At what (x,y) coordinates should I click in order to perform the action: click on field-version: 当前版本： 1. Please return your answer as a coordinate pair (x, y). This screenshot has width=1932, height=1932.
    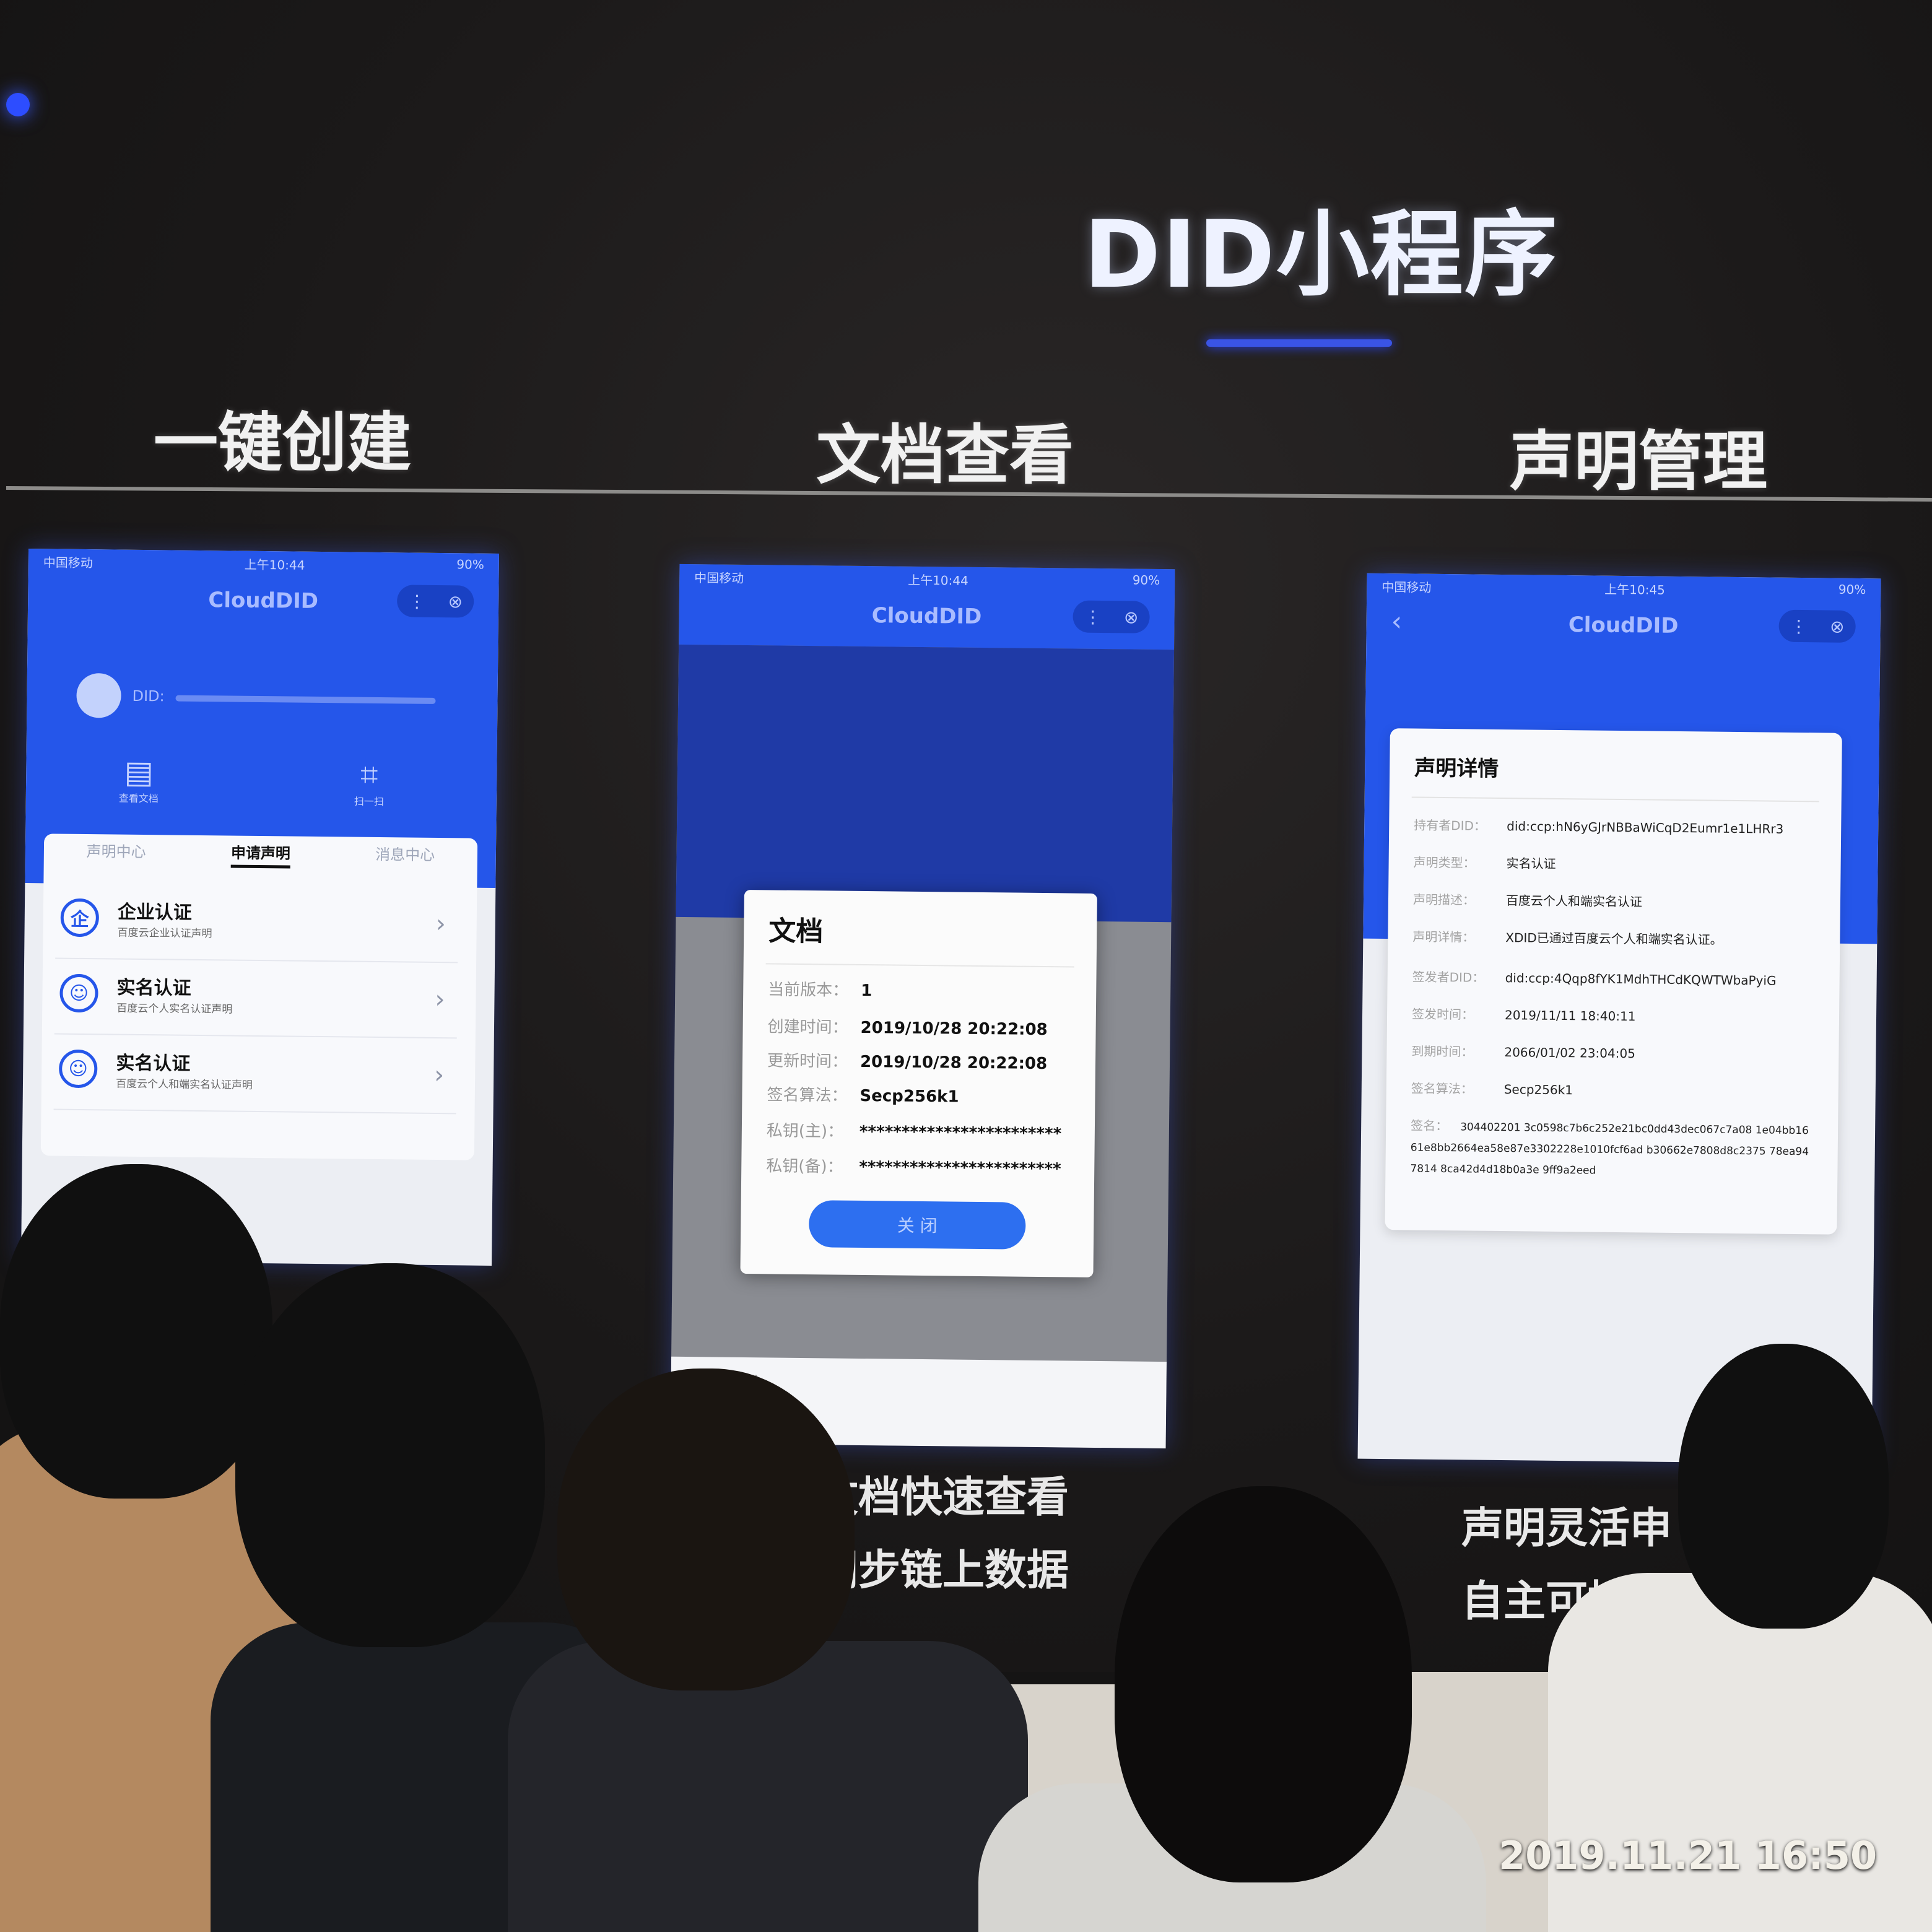
    Looking at the image, I should click on (820, 989).